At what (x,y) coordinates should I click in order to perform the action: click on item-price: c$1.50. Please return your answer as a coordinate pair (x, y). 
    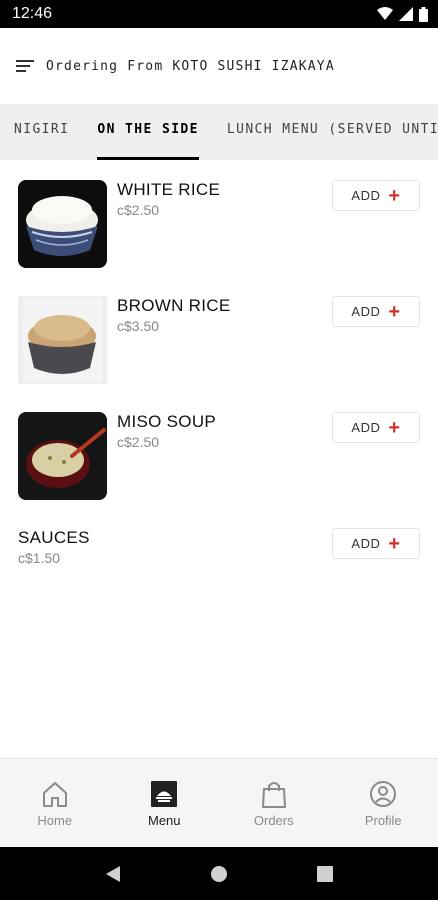
    Looking at the image, I should click on (39, 558).